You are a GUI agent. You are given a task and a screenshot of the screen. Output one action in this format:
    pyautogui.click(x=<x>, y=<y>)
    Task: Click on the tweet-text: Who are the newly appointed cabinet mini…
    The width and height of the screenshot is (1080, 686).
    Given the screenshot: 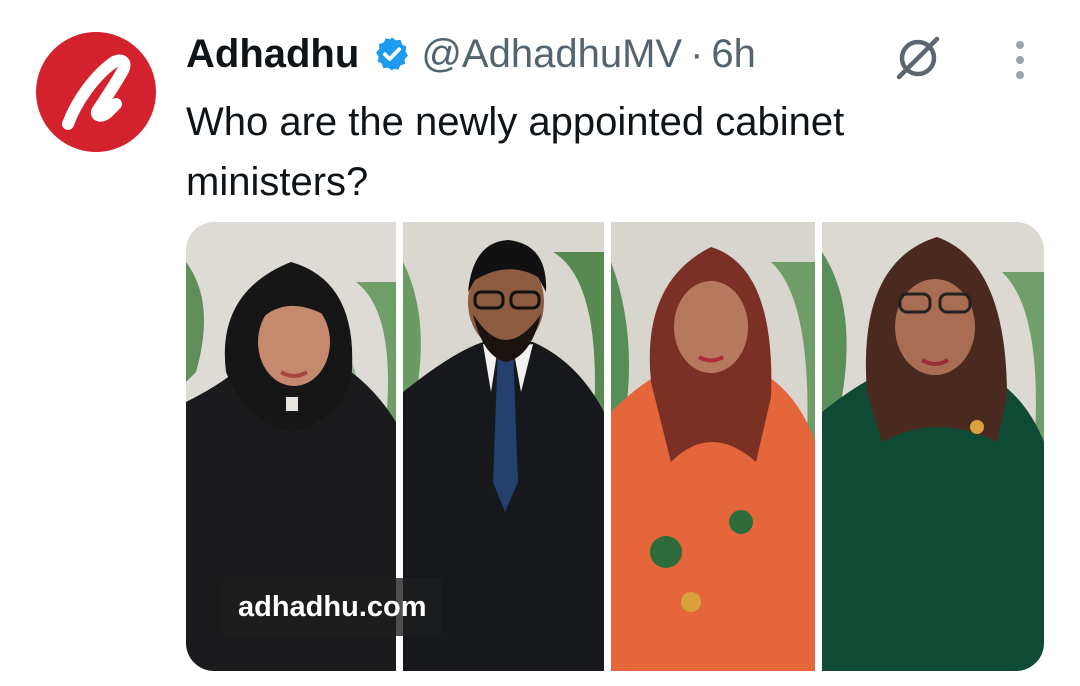 What is the action you would take?
    pyautogui.click(x=515, y=152)
    